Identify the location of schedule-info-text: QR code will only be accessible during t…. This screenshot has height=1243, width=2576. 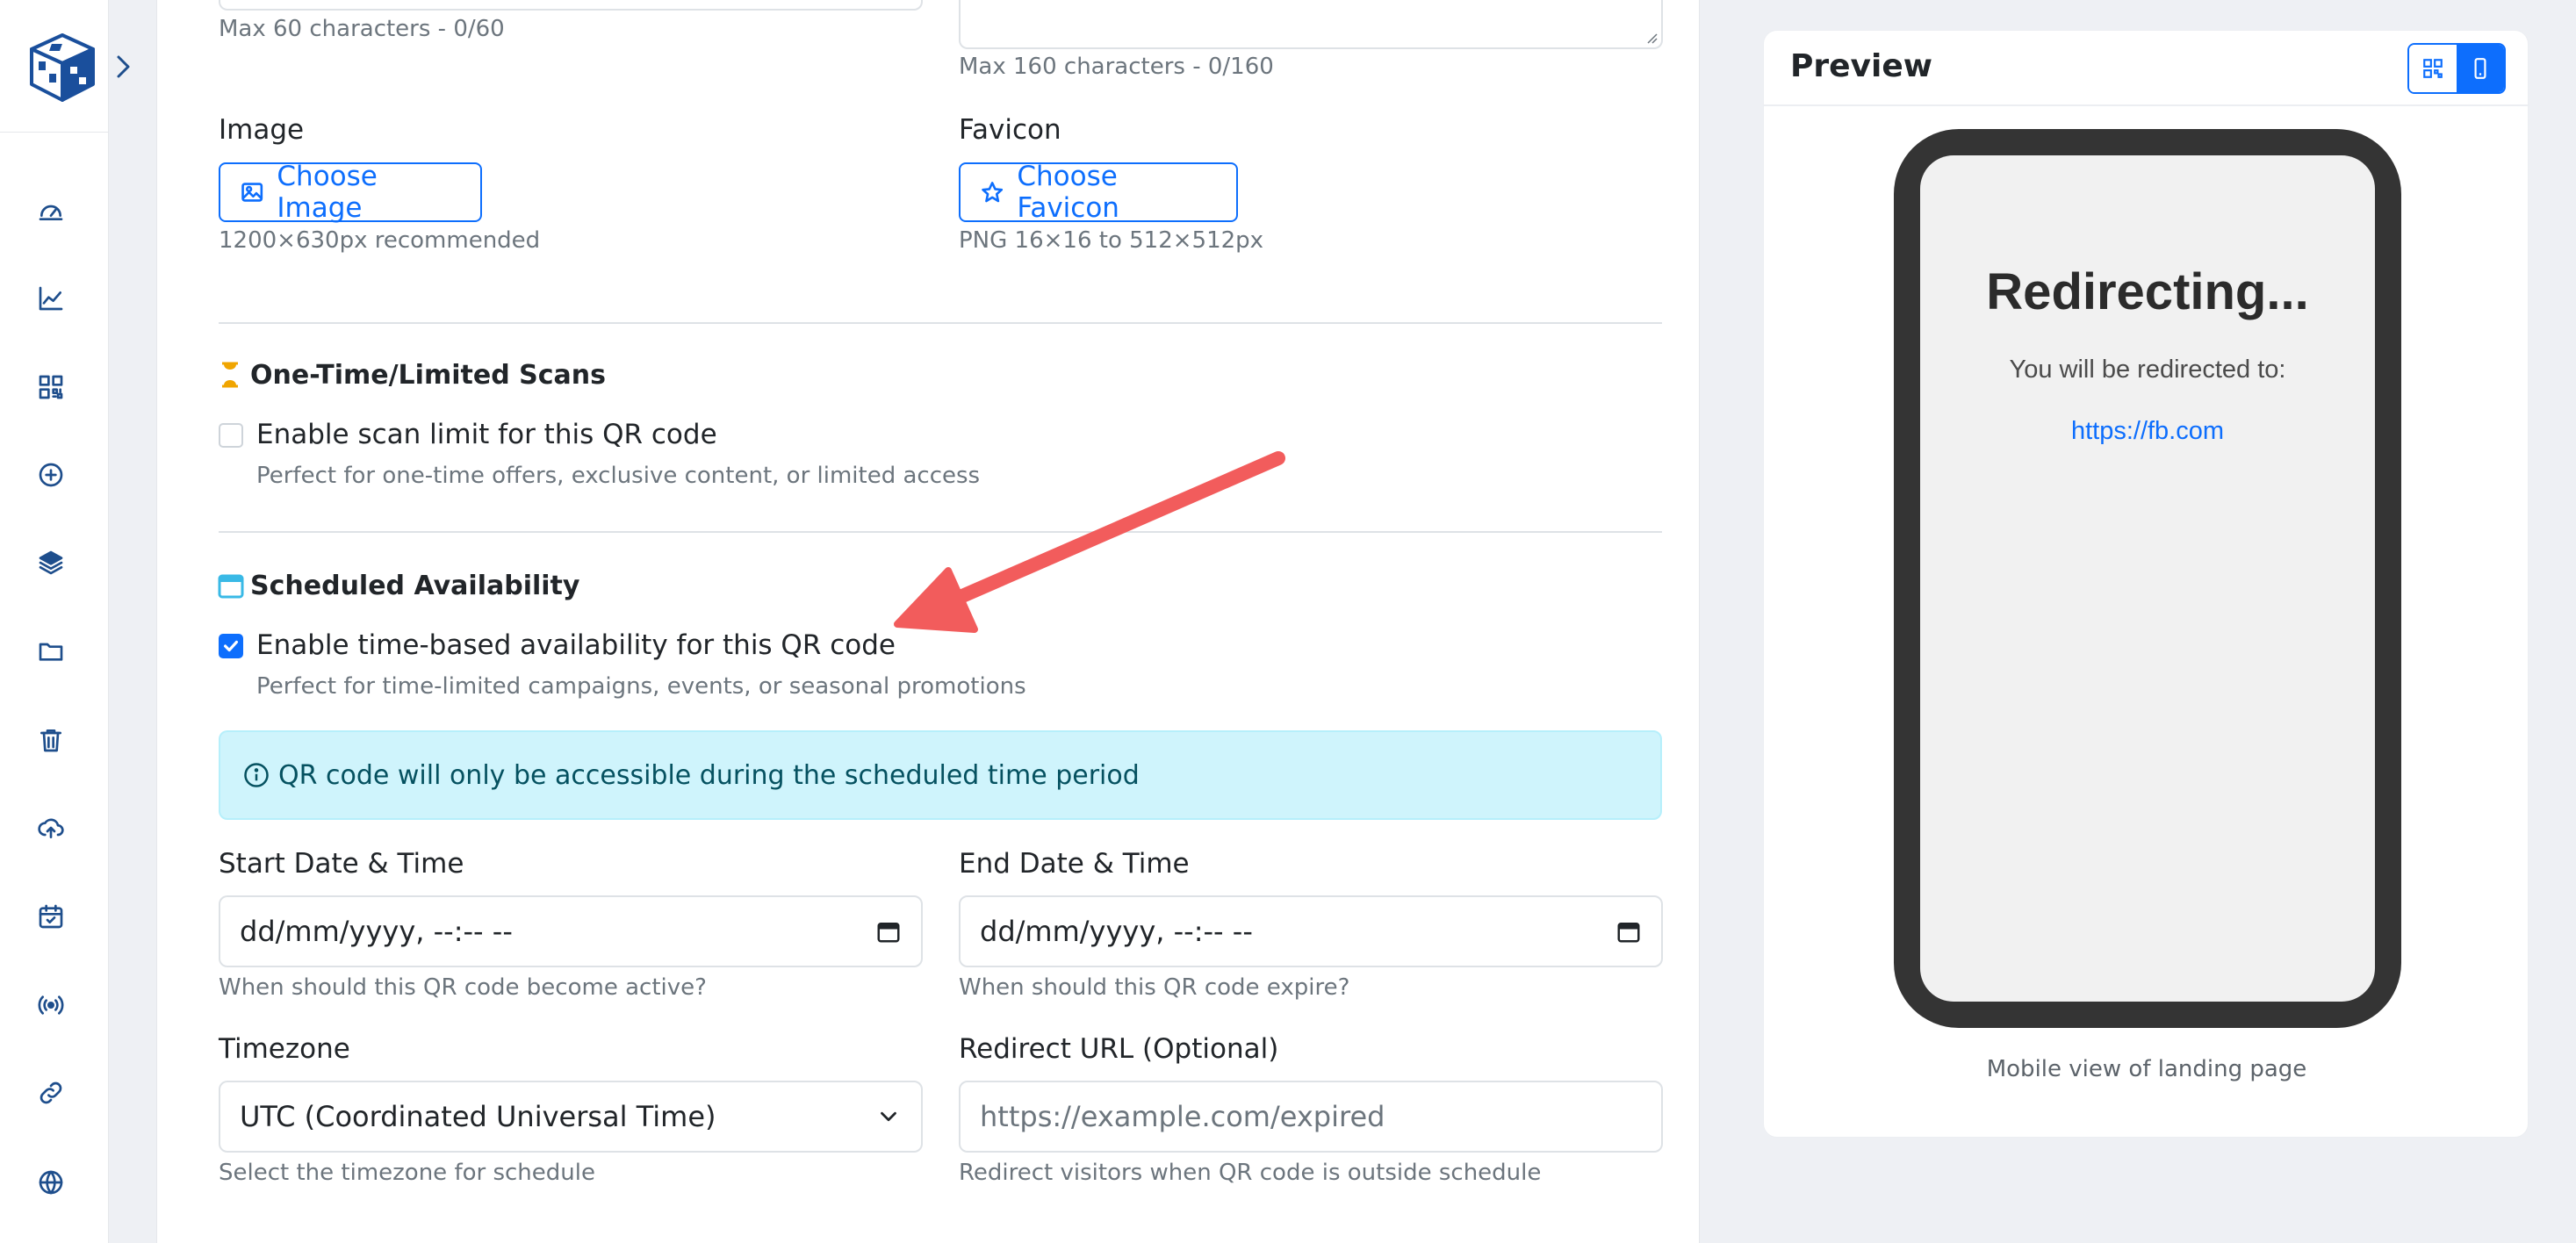
(709, 775).